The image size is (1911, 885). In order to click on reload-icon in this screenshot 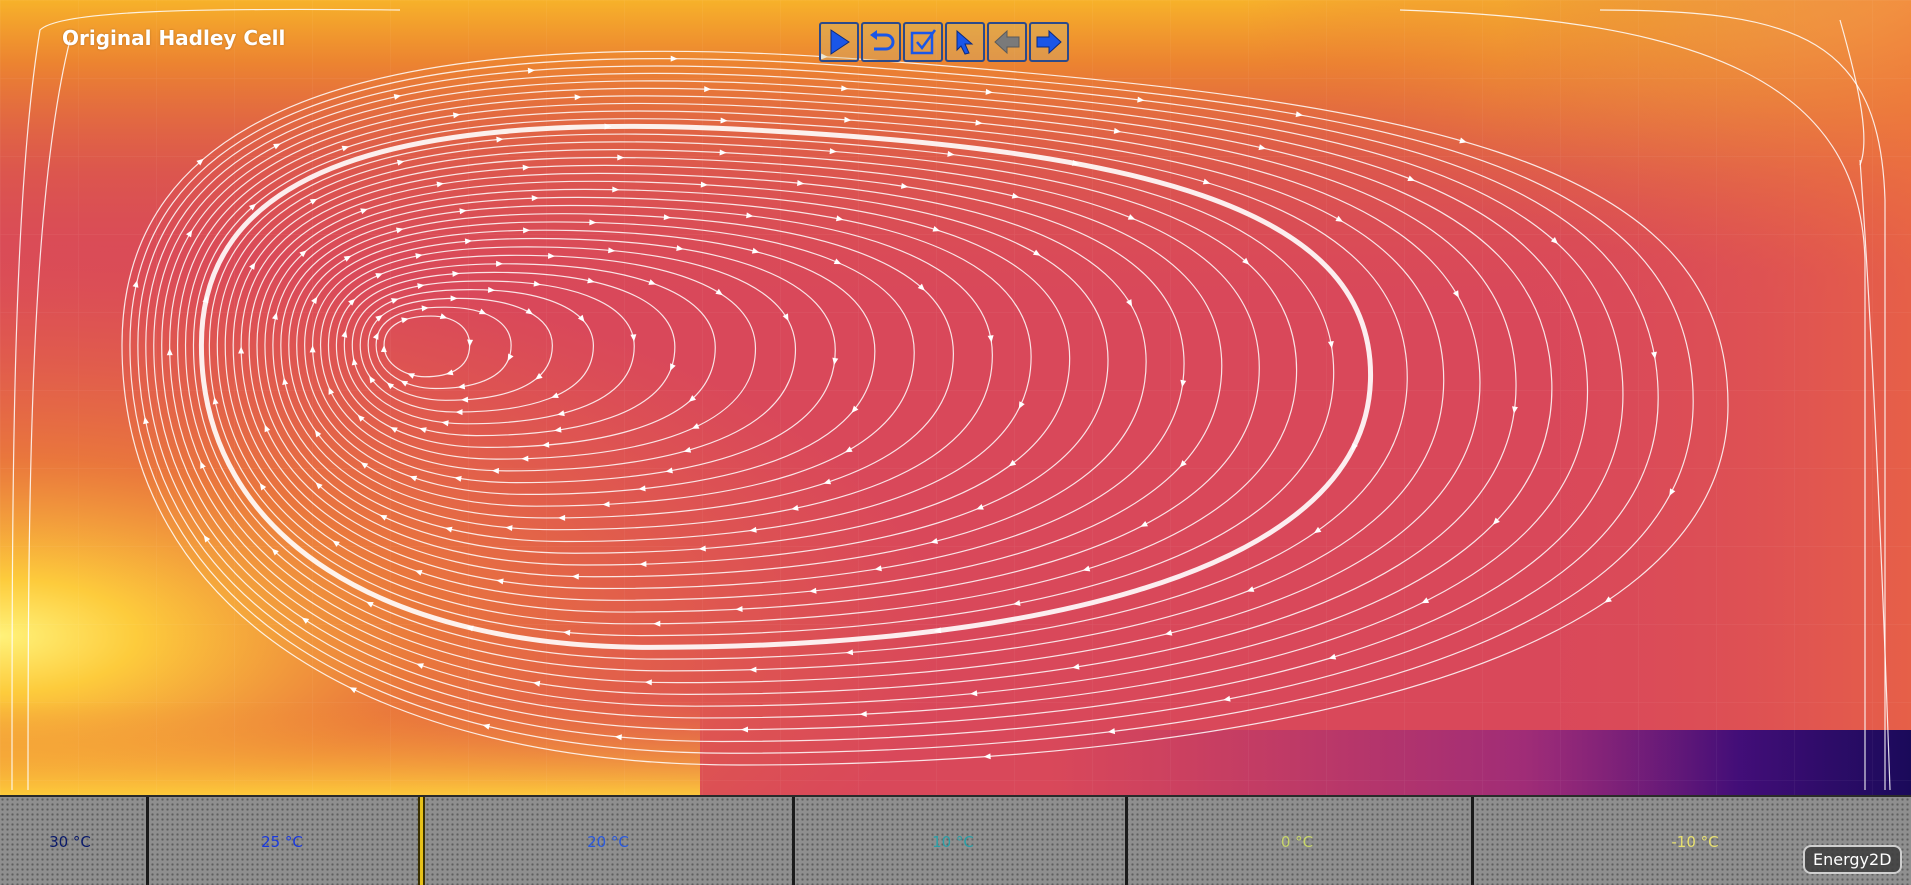, I will do `click(923, 42)`.